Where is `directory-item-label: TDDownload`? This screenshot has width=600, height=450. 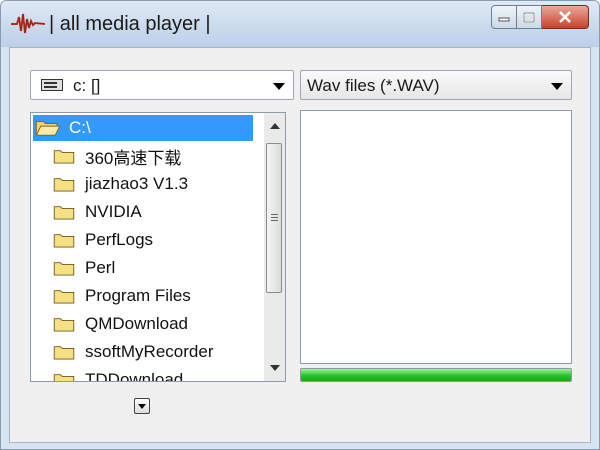
directory-item-label: TDDownload is located at coordinates (134, 376).